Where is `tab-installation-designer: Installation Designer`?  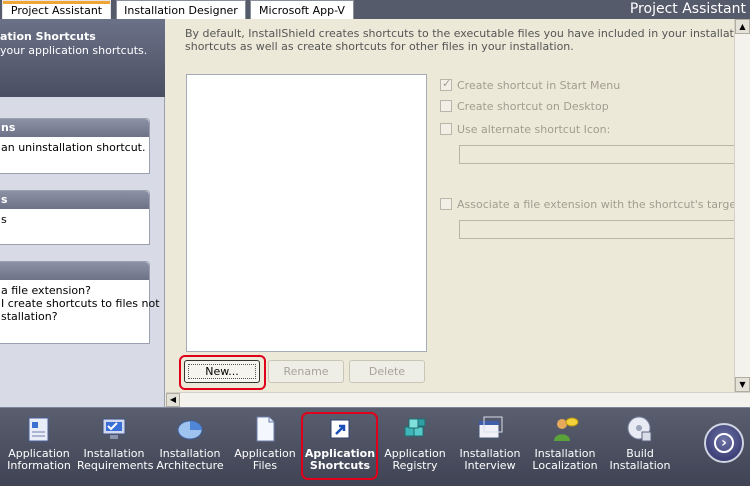 tab-installation-designer: Installation Designer is located at coordinates (181, 9).